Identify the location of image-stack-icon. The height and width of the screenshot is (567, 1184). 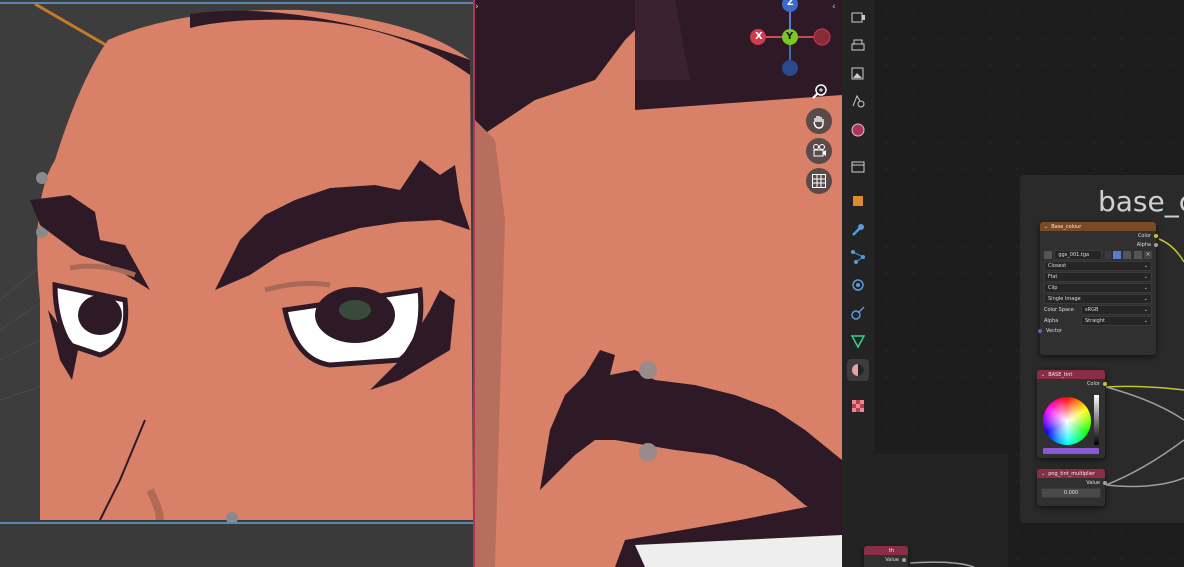
(857, 73).